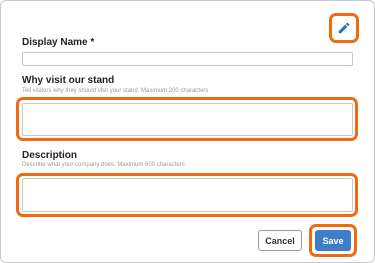 The width and height of the screenshot is (375, 263). Describe the element at coordinates (187, 119) in the screenshot. I see `why-visit-textarea` at that location.